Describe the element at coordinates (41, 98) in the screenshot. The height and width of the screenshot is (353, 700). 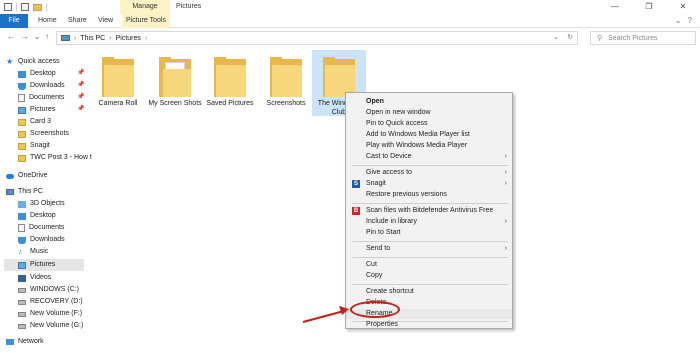
I see `nav-item-documents: Documents` at that location.